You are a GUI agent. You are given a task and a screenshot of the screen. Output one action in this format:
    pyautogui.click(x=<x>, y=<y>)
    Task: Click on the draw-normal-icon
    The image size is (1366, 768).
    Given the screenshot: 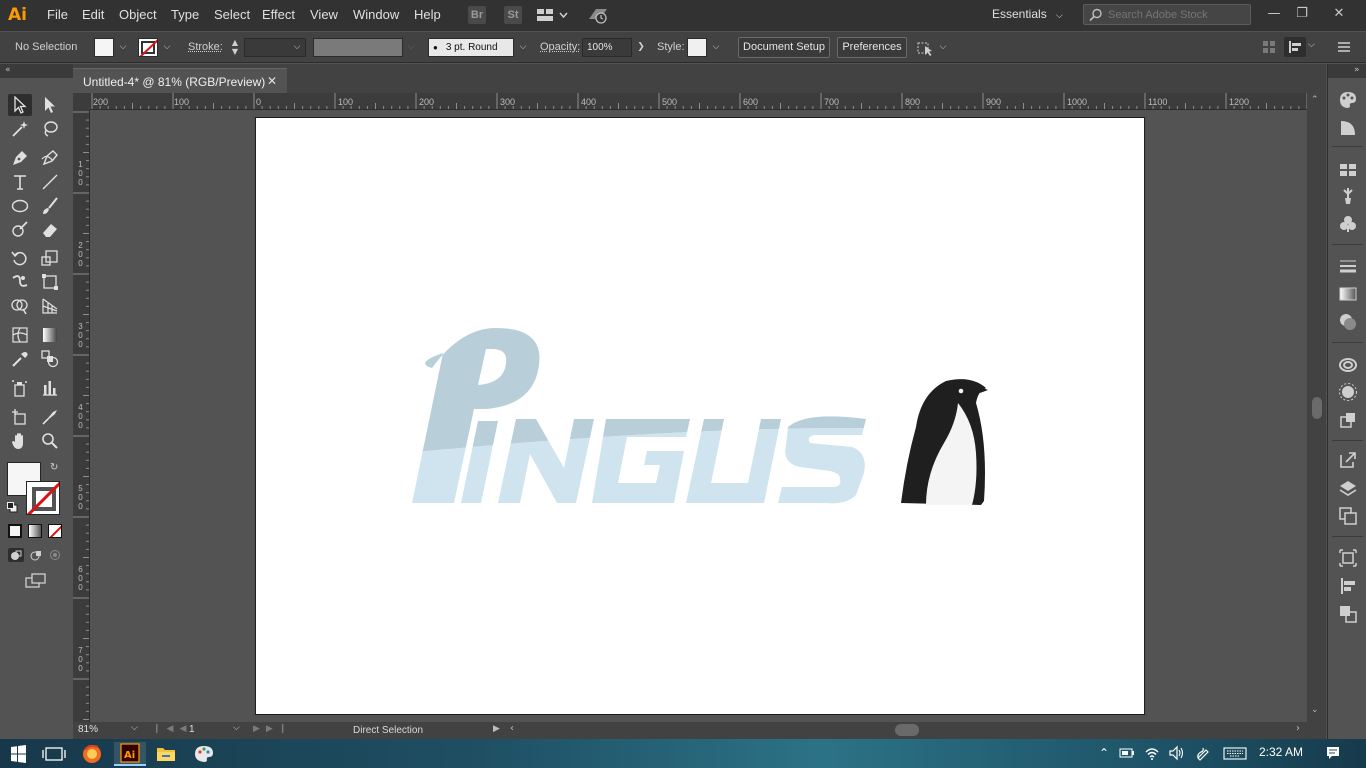 What is the action you would take?
    pyautogui.click(x=16, y=555)
    